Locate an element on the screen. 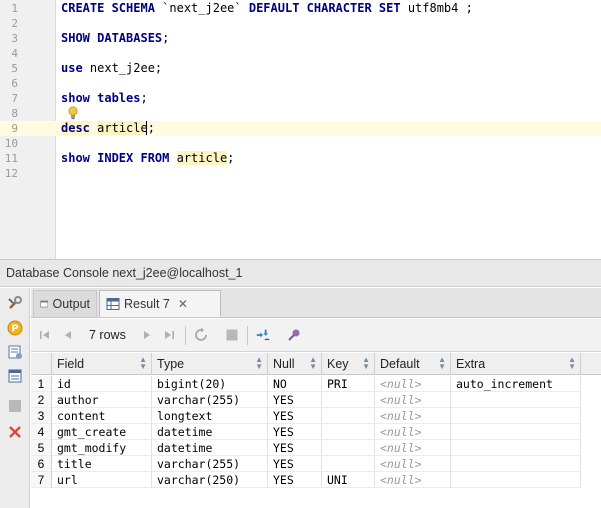 This screenshot has width=601, height=508. table-row: 7 url varchar(250) YES UNI <null> is located at coordinates (316, 480).